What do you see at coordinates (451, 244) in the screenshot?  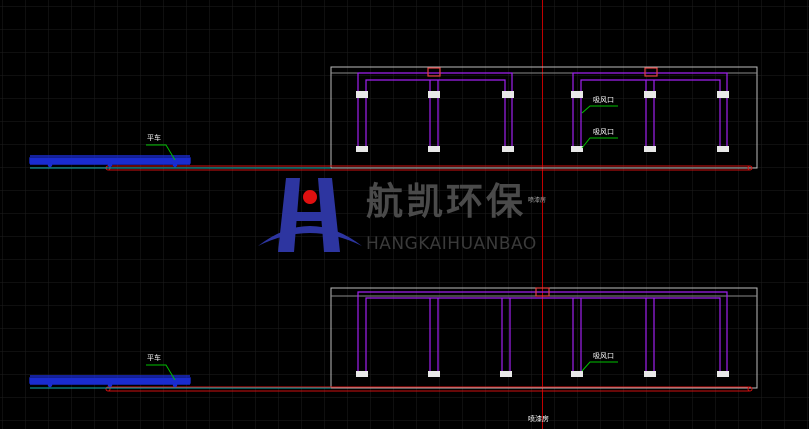 I see `watermark-name-en: HANGKAIHUANBAO` at bounding box center [451, 244].